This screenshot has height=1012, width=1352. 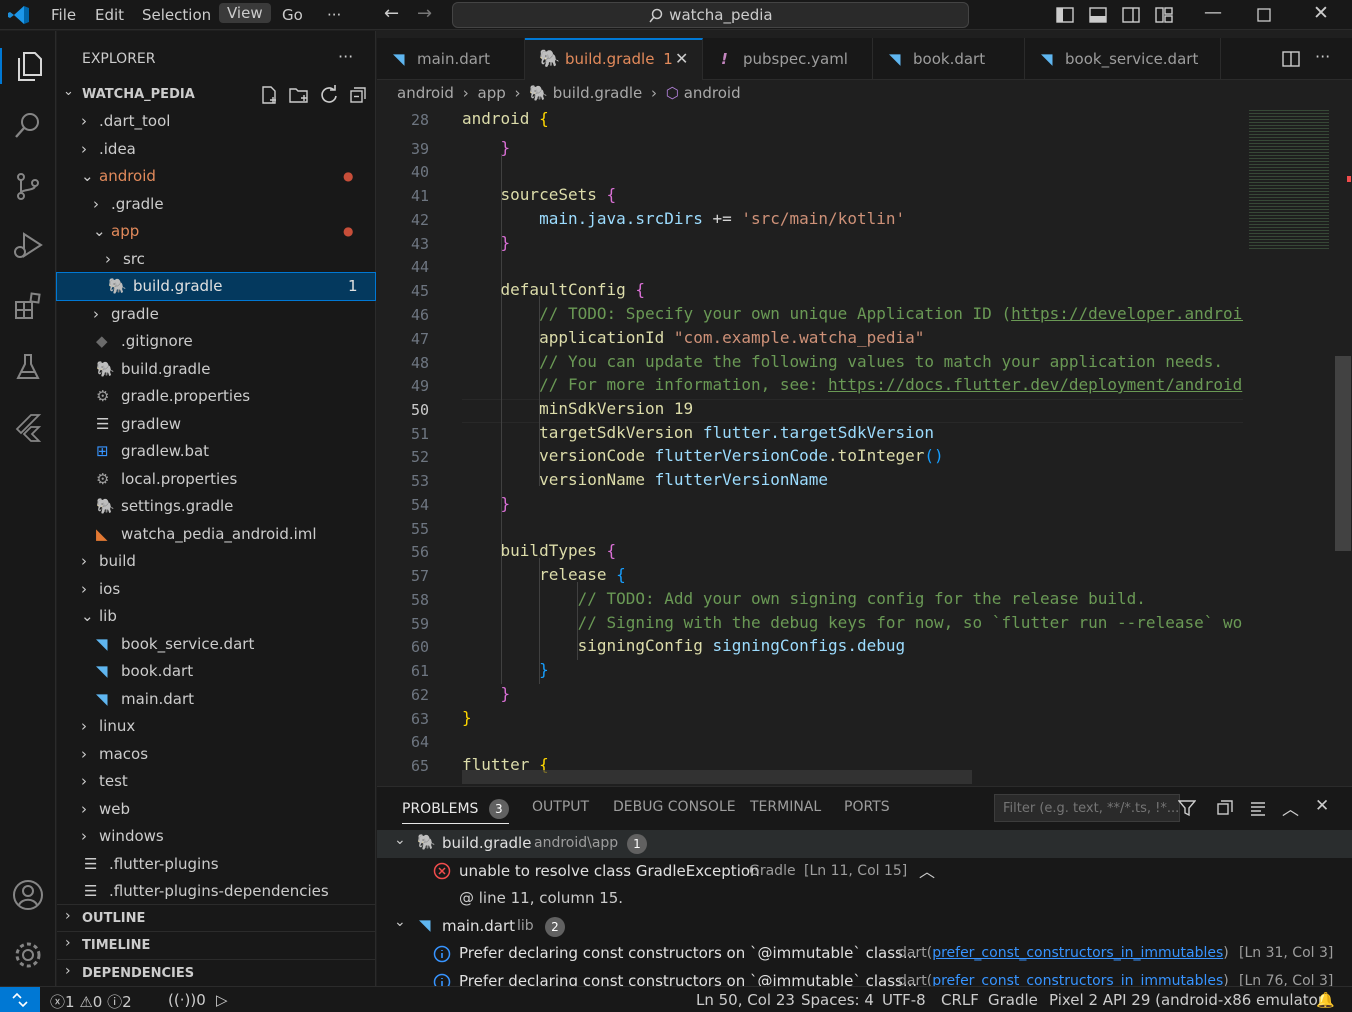 I want to click on command-center-search: watcha_pedia, so click(x=710, y=15).